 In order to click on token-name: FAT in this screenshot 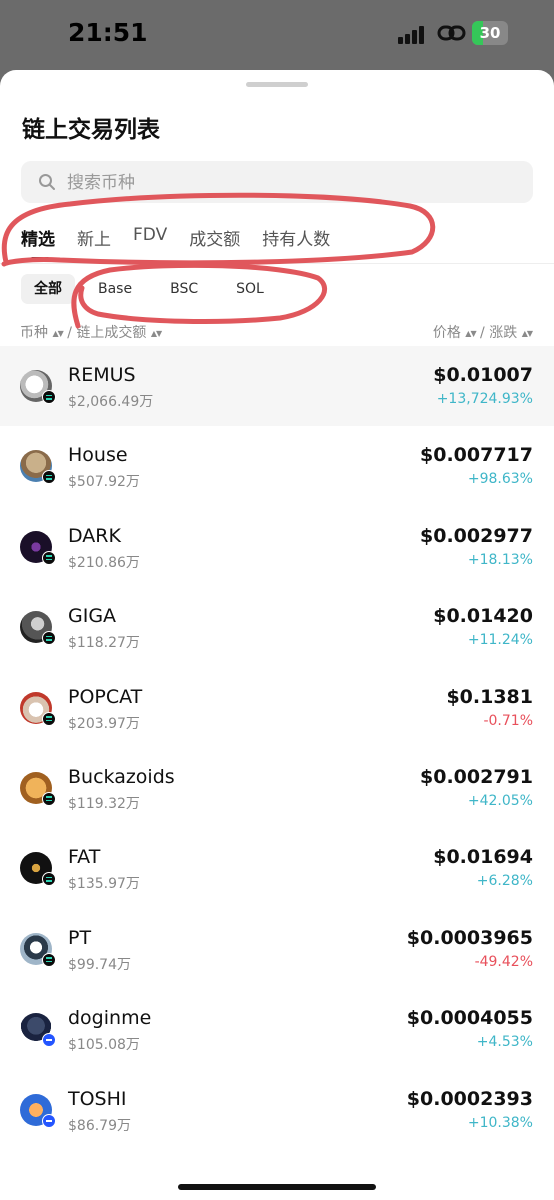, I will do `click(84, 857)`.